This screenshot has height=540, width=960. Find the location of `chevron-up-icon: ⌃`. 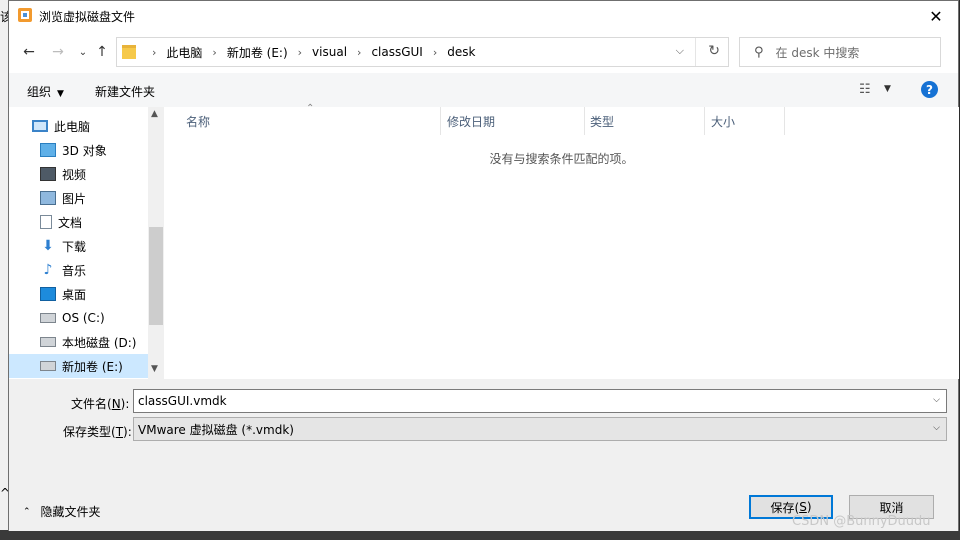

chevron-up-icon: ⌃ is located at coordinates (27, 511).